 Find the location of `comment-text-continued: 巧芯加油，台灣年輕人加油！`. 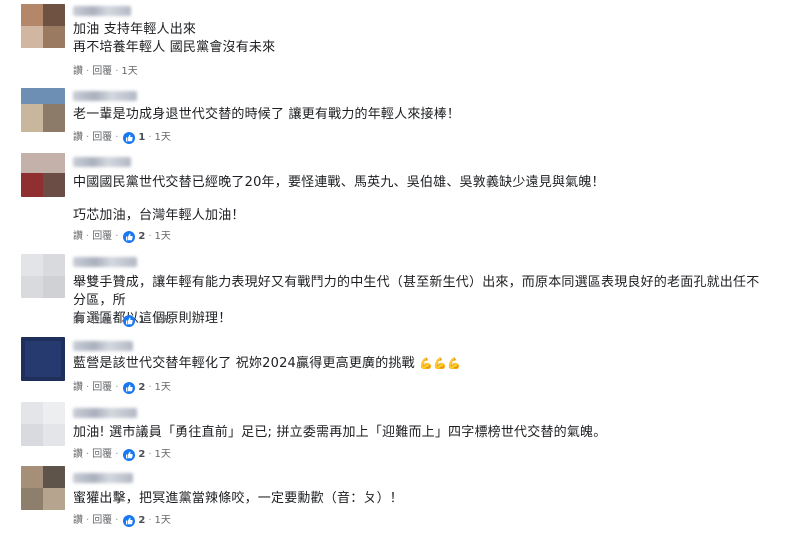

comment-text-continued: 巧芯加油，台灣年輕人加油！ is located at coordinates (159, 215).